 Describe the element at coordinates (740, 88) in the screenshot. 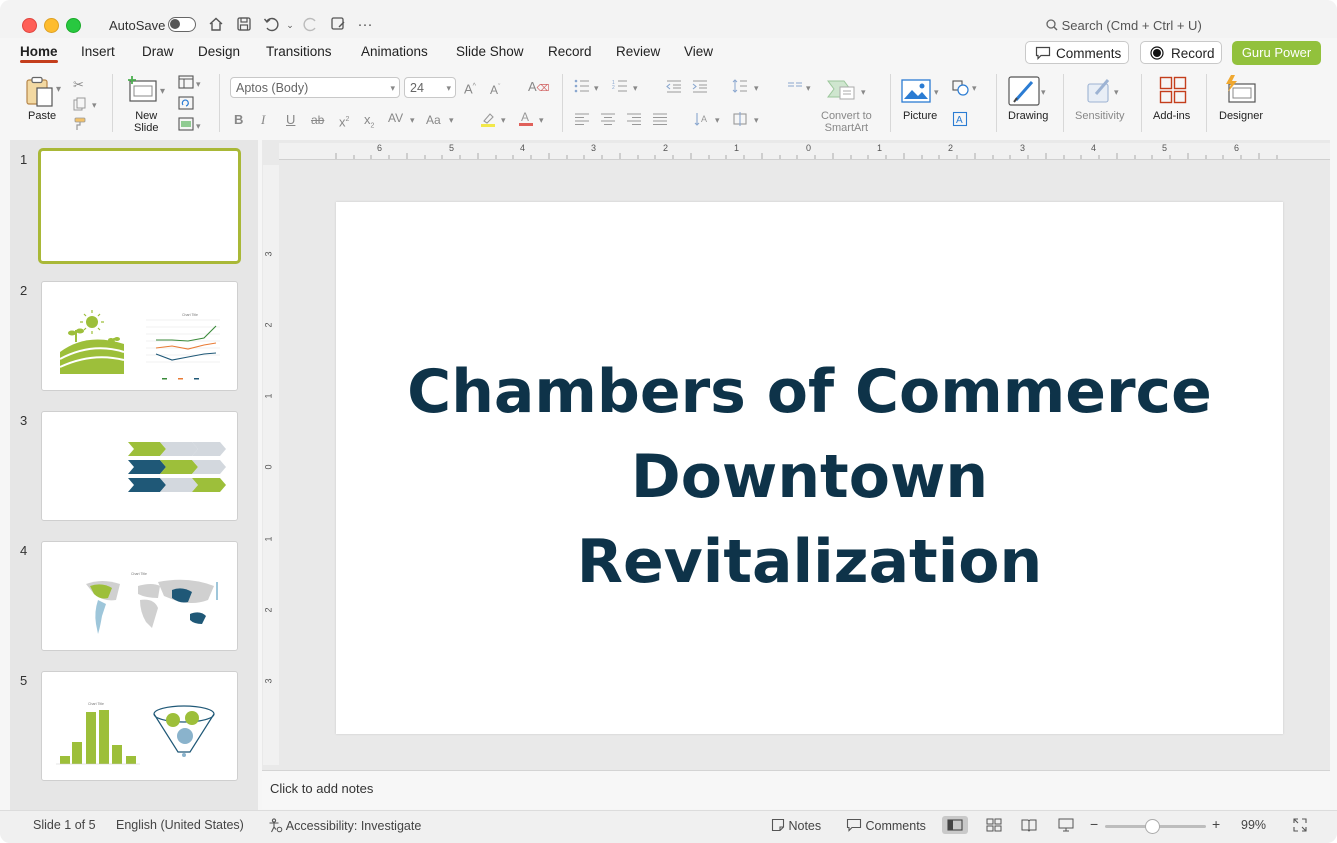

I see `line-spacing-icon` at that location.